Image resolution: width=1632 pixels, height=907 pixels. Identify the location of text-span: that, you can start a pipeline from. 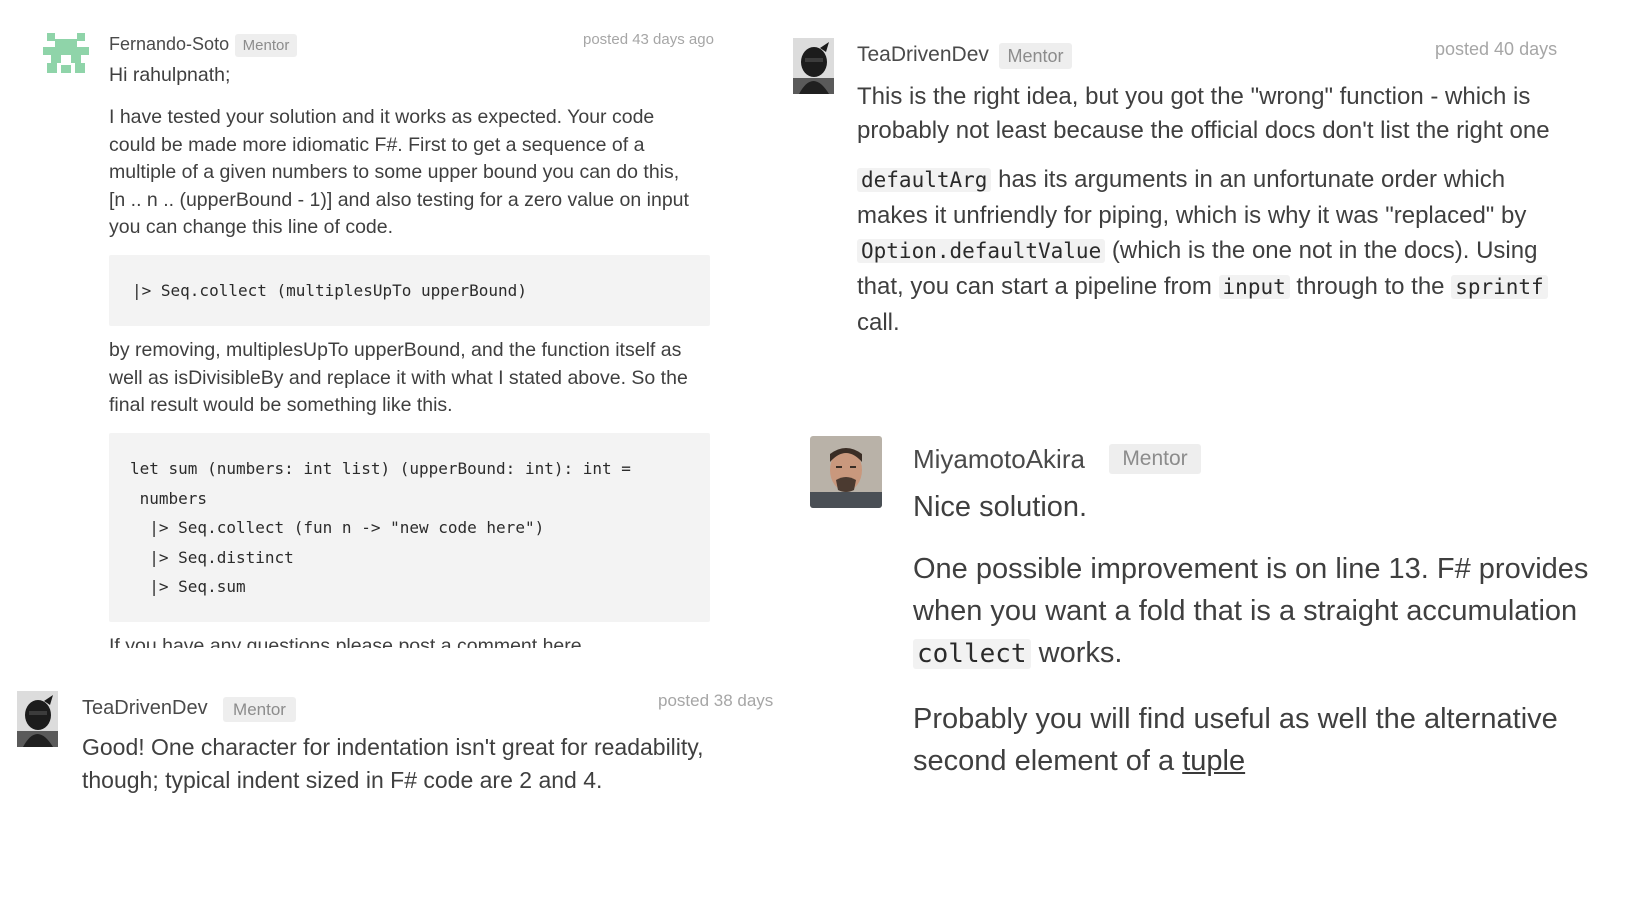
(1038, 286).